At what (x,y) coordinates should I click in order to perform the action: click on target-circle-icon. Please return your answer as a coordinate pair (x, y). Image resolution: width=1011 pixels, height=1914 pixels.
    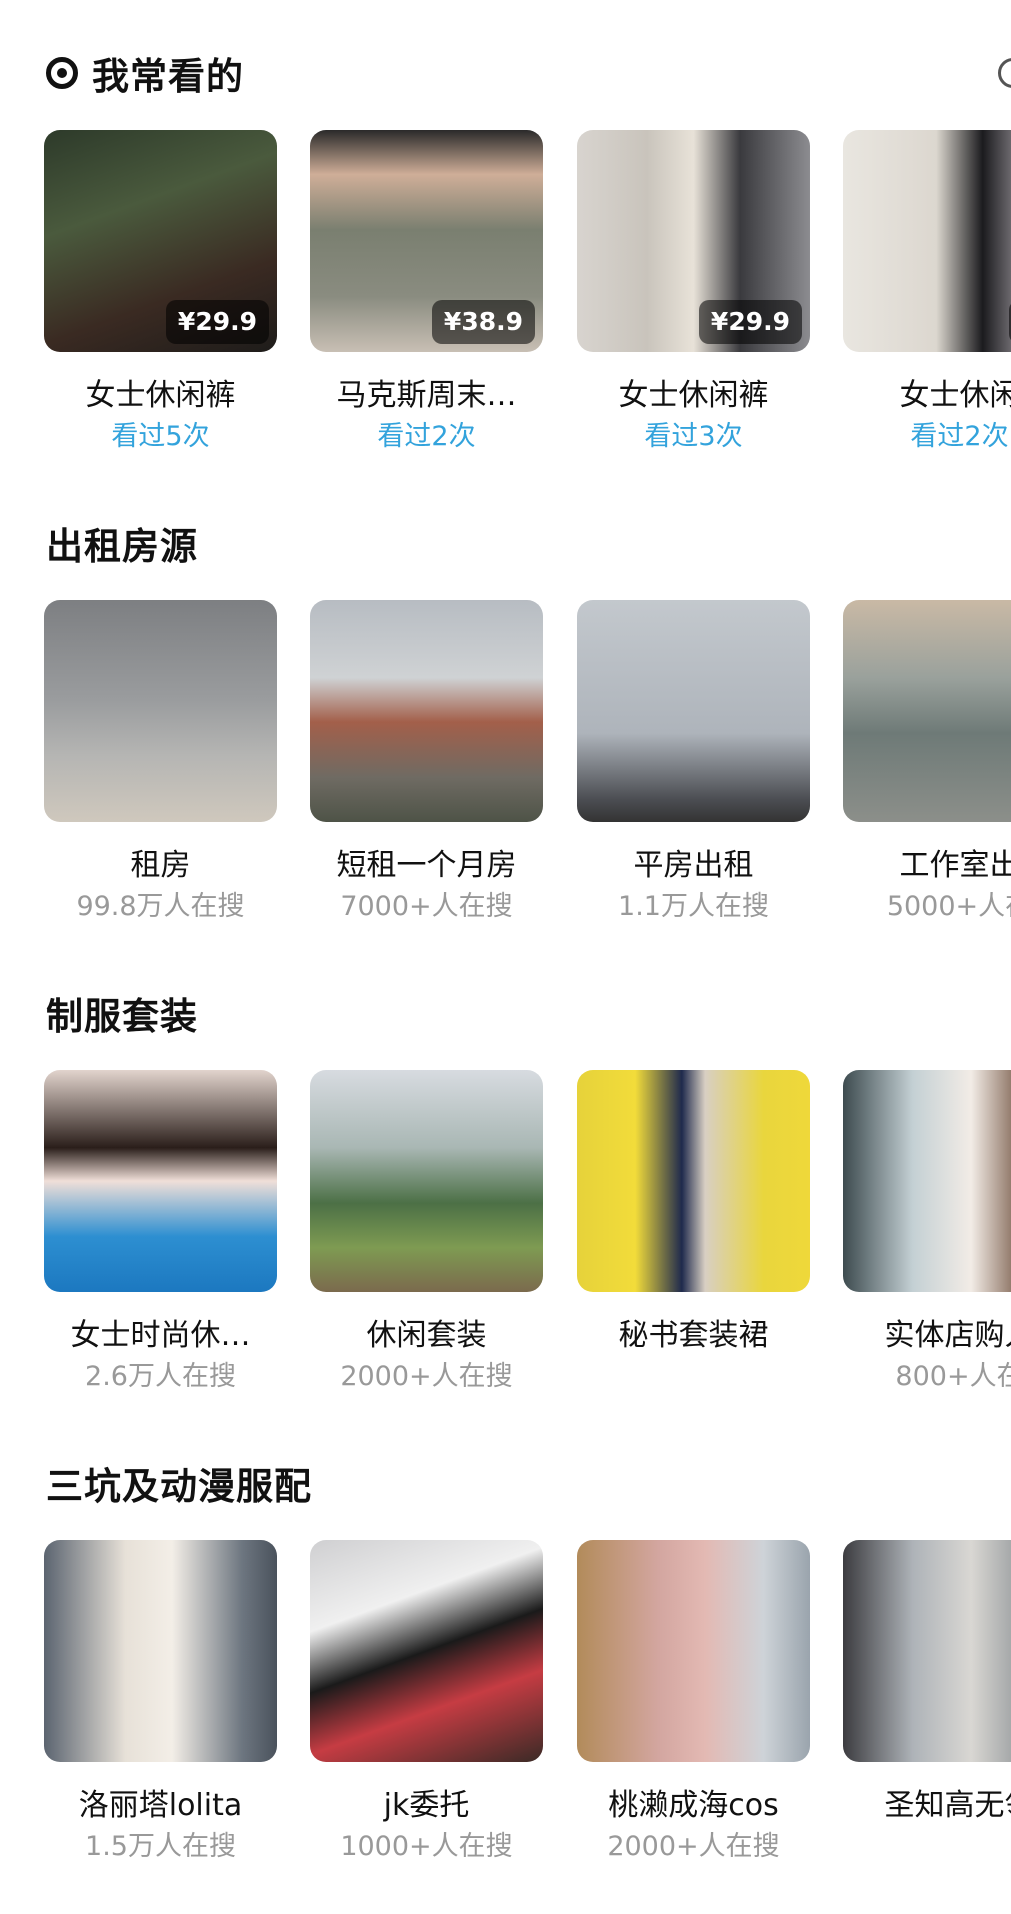
    Looking at the image, I should click on (62, 73).